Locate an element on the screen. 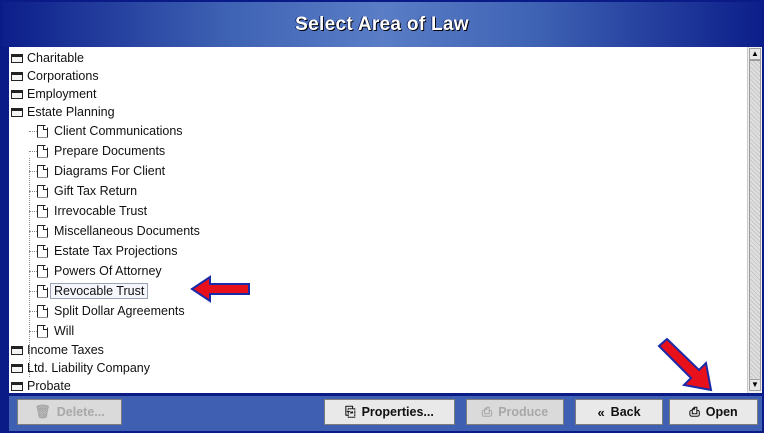  tree-item-irrevocable-trust: Irrevocable Trust is located at coordinates (92, 211).